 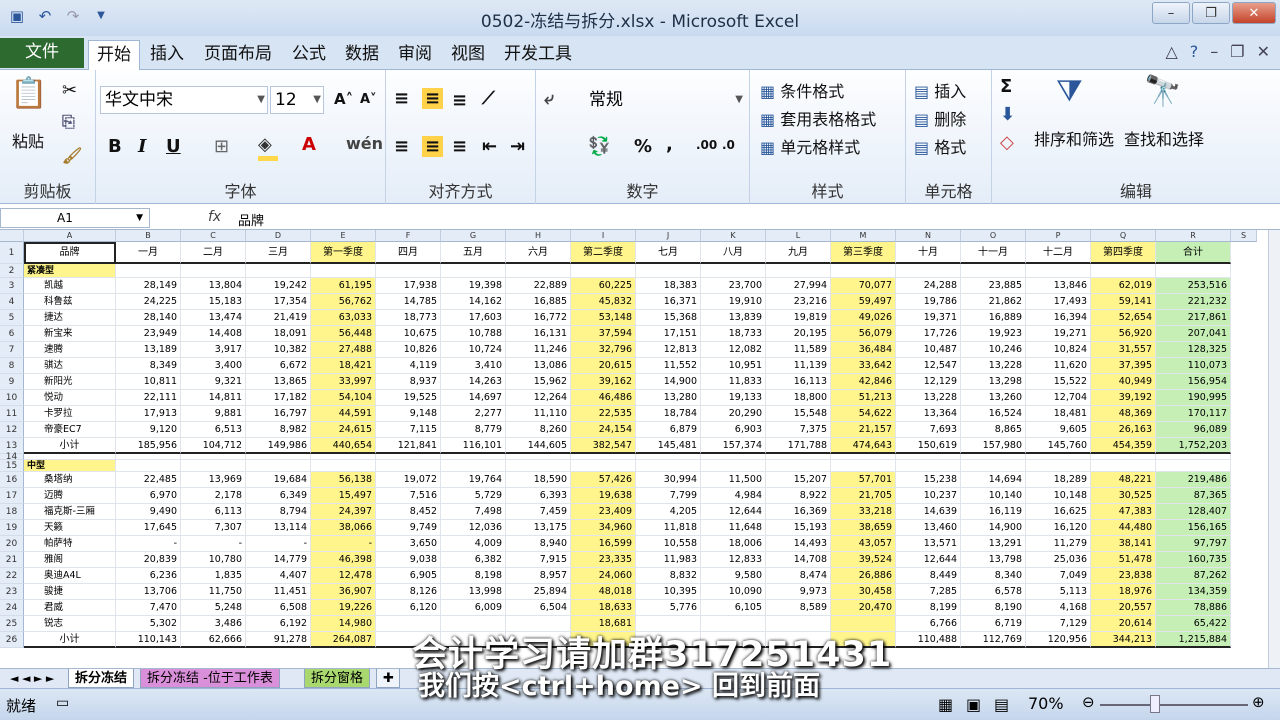 I want to click on cell-r15, so click(x=1193, y=466).